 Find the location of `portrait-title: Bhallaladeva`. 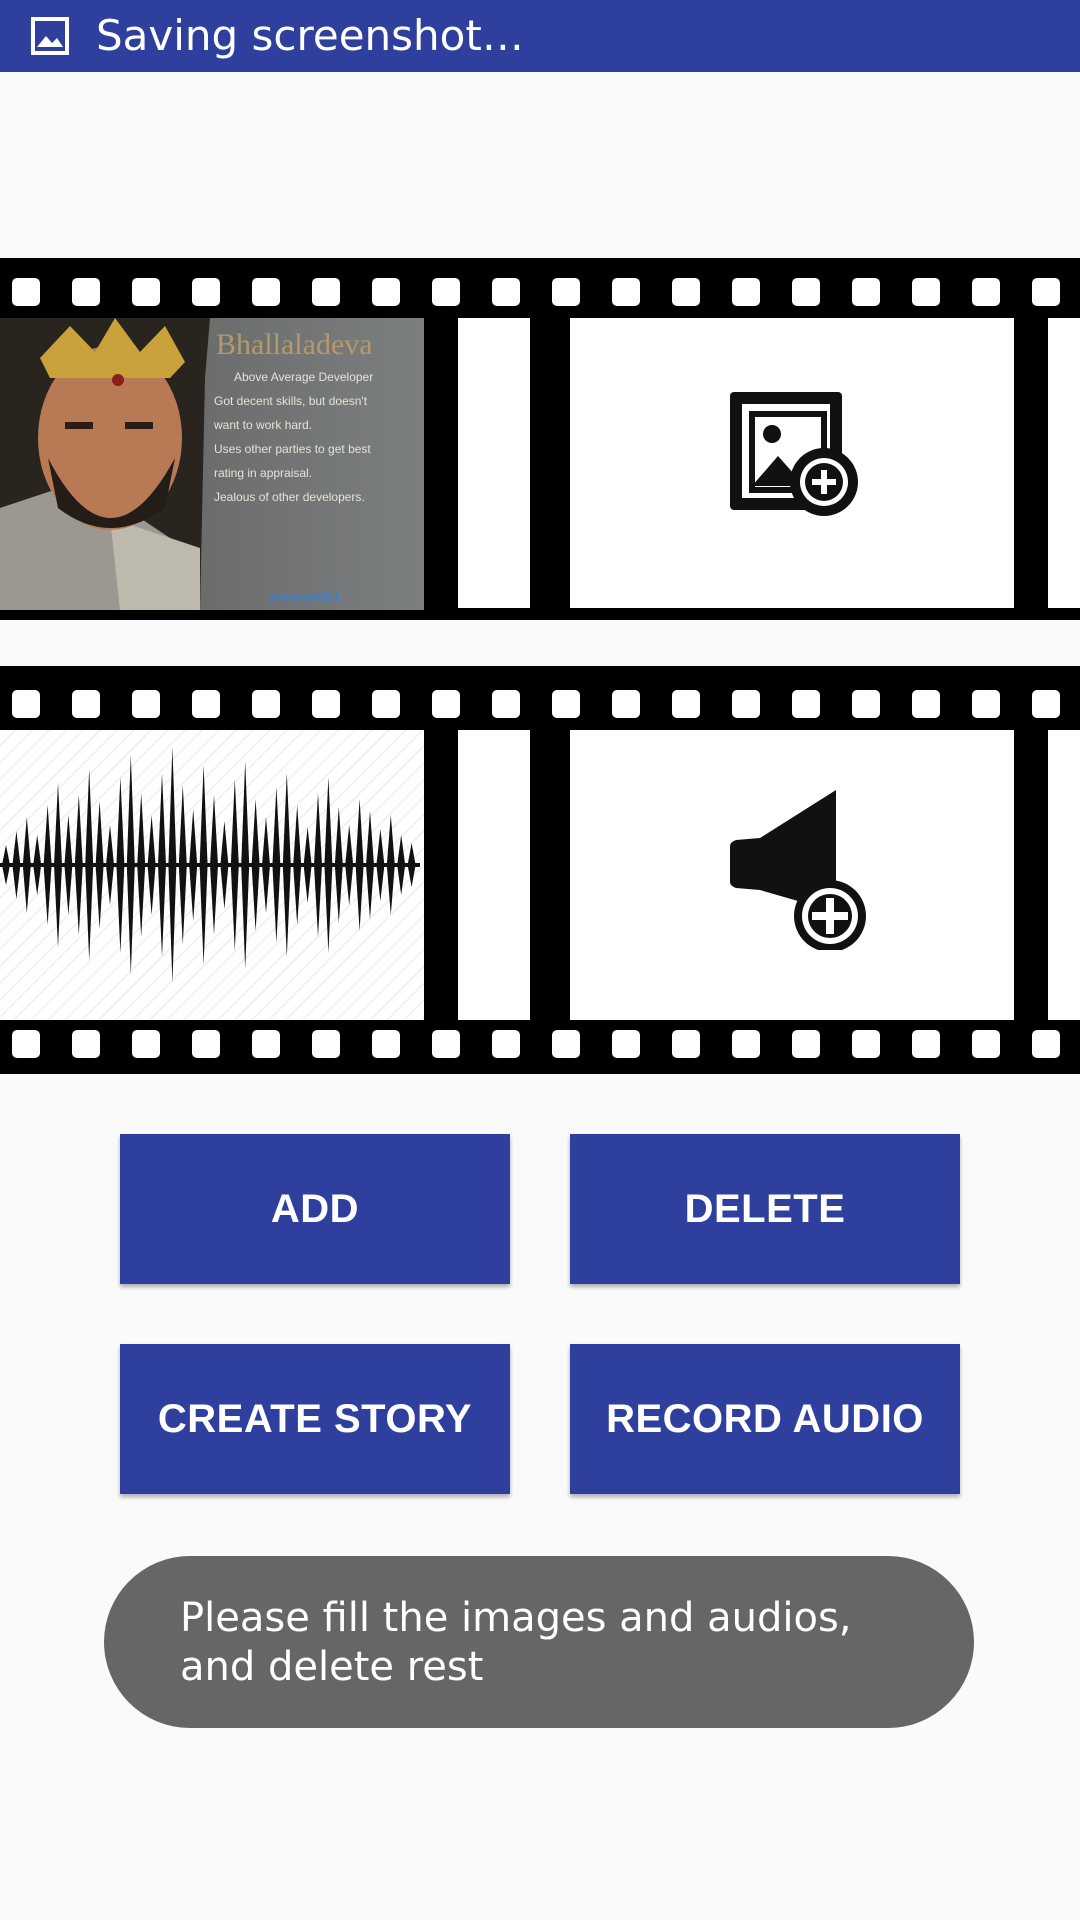

portrait-title: Bhallaladeva is located at coordinates (294, 344).